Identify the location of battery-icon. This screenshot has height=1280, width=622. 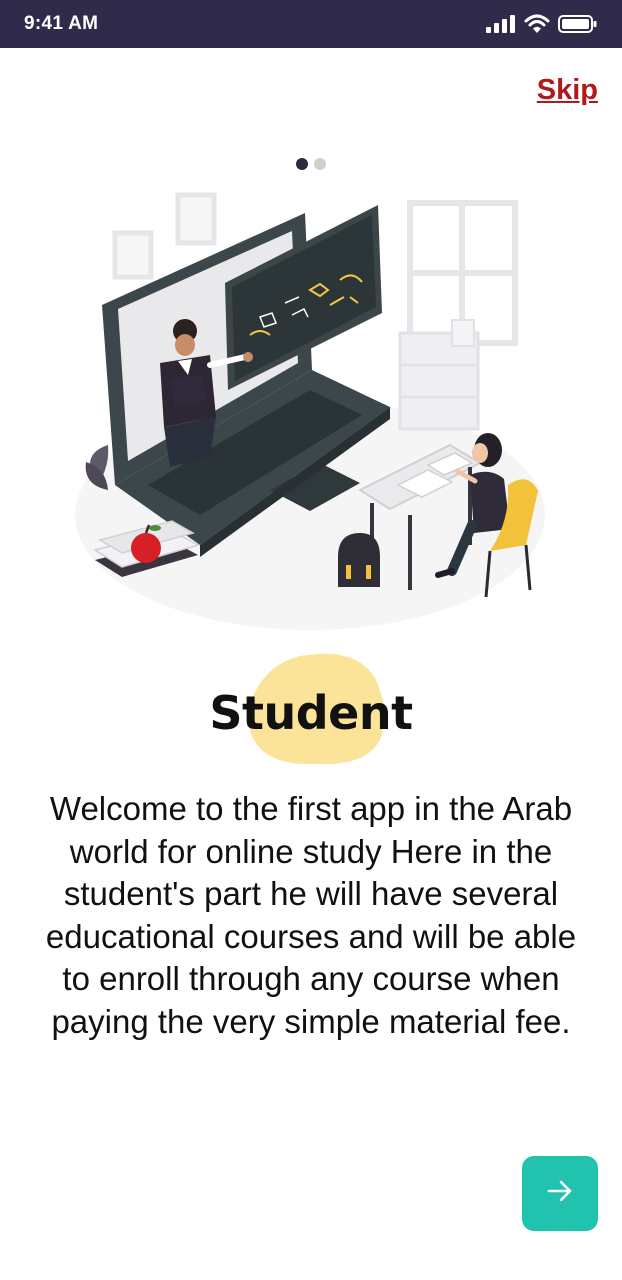
(578, 24).